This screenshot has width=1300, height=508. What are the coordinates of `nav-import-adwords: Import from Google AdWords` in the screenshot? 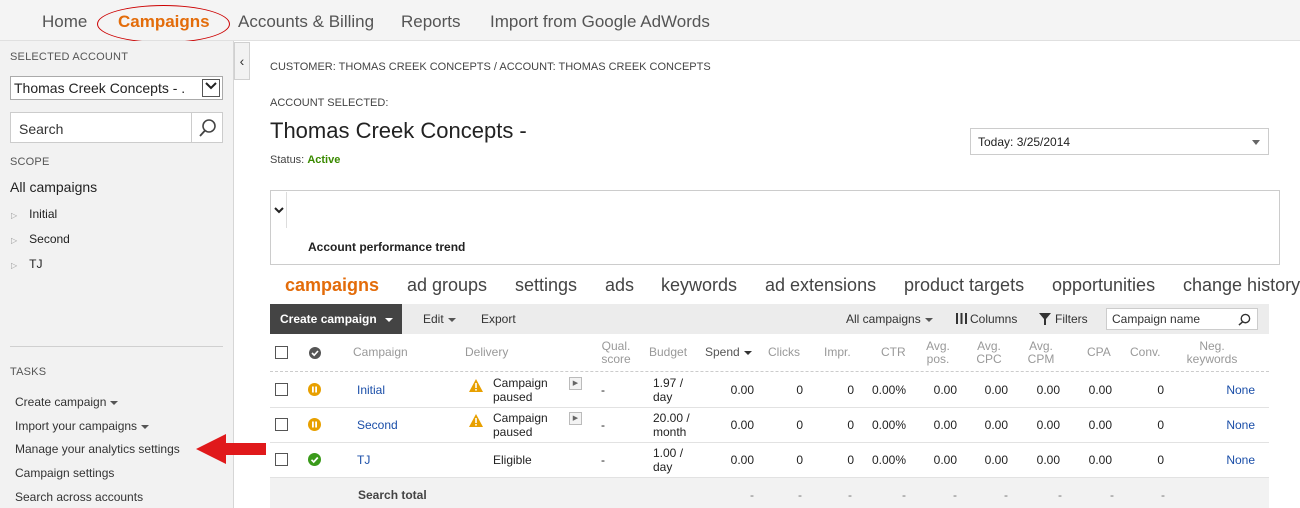 It's located at (600, 22).